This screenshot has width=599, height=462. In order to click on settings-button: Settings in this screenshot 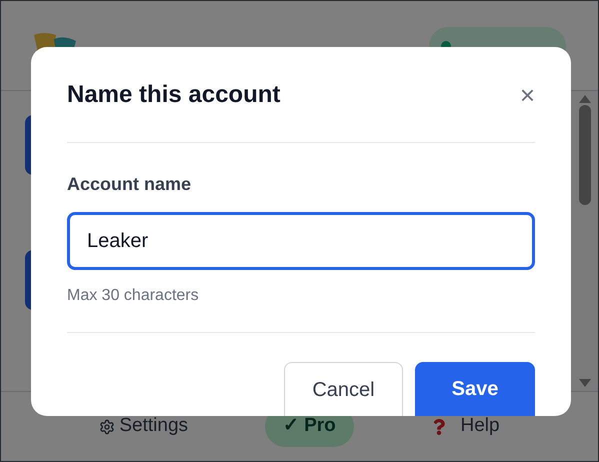, I will do `click(143, 426)`.